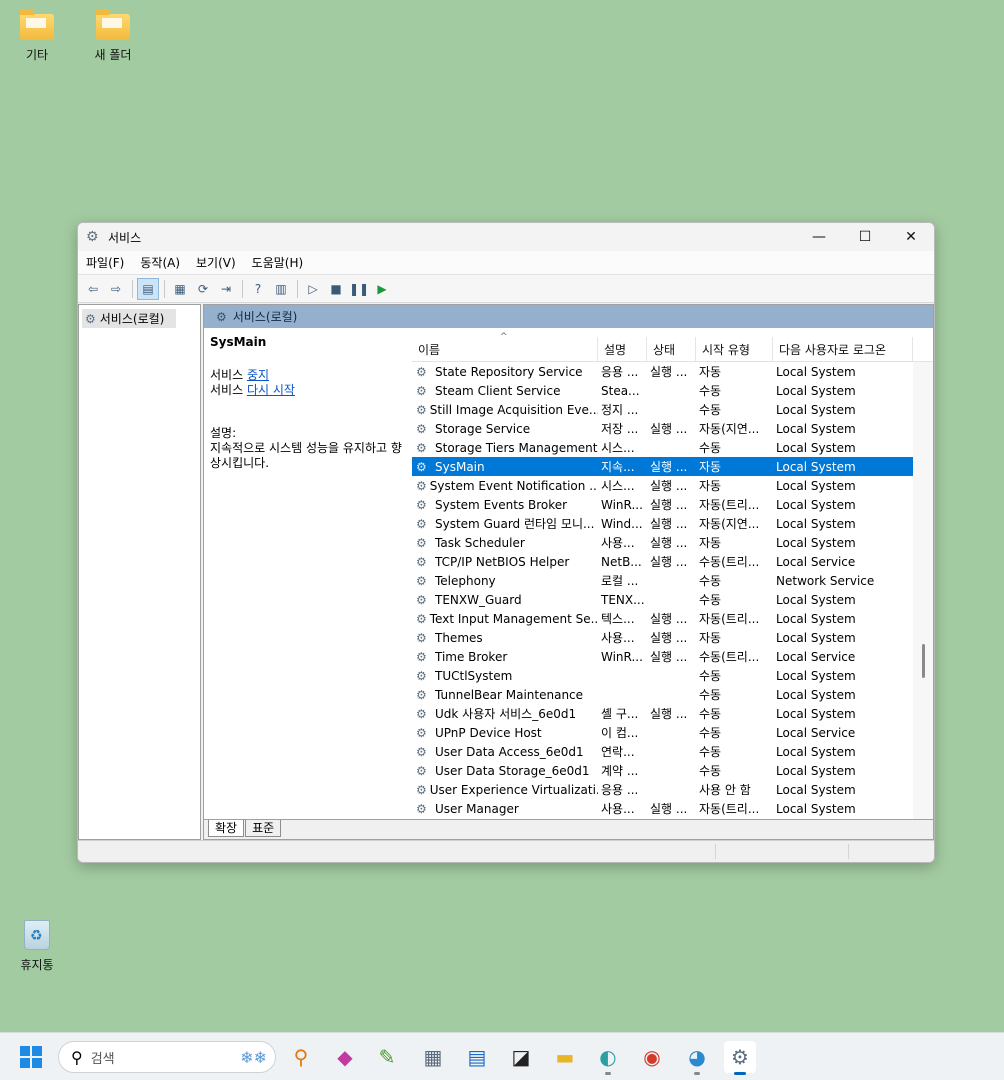  What do you see at coordinates (116, 289) in the screenshot?
I see `forward-icon: ⇨` at bounding box center [116, 289].